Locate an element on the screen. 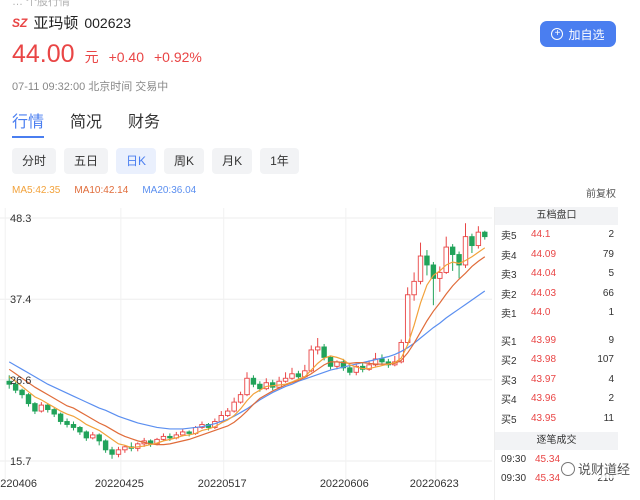  bid-label: 买3 is located at coordinates (509, 381).